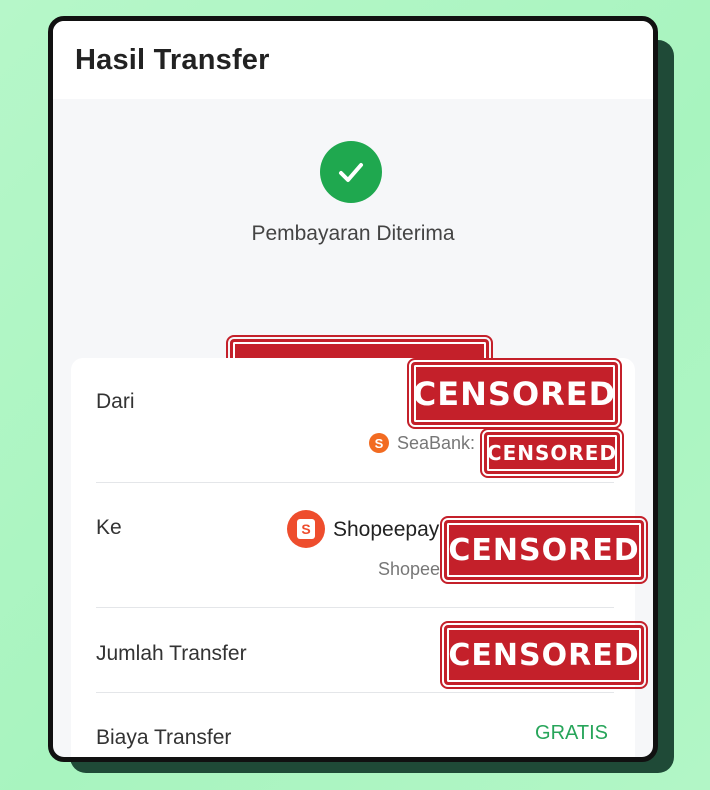 The height and width of the screenshot is (790, 710). Describe the element at coordinates (351, 172) in the screenshot. I see `check-circle-icon` at that location.